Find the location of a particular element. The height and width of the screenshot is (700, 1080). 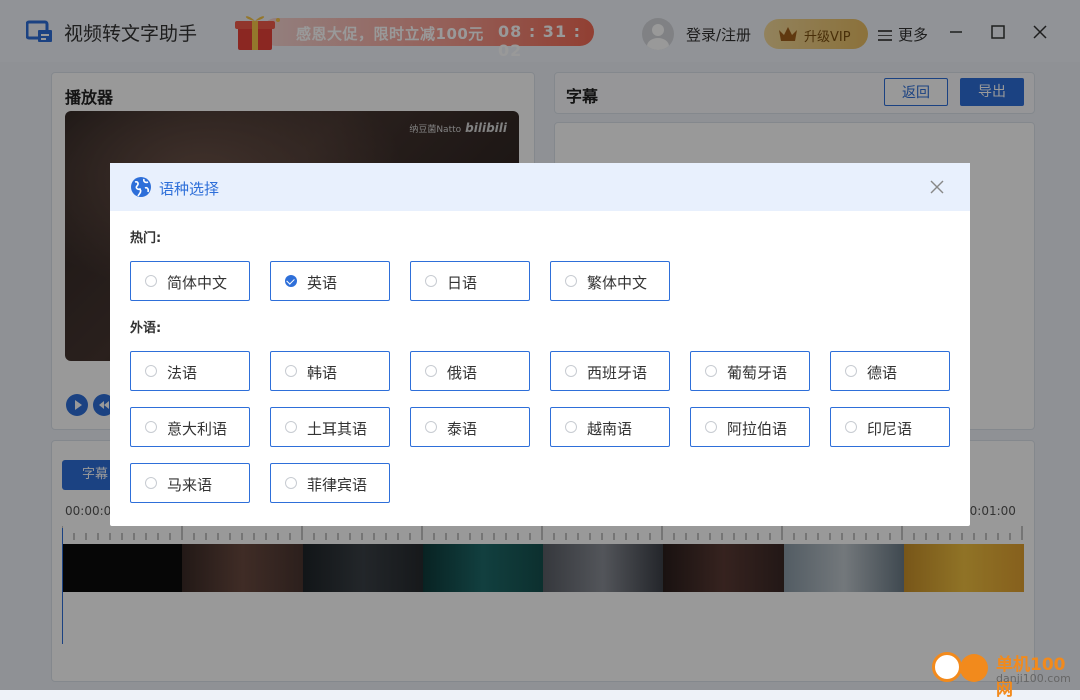

language-option-label: 阿拉伯语 is located at coordinates (757, 429).